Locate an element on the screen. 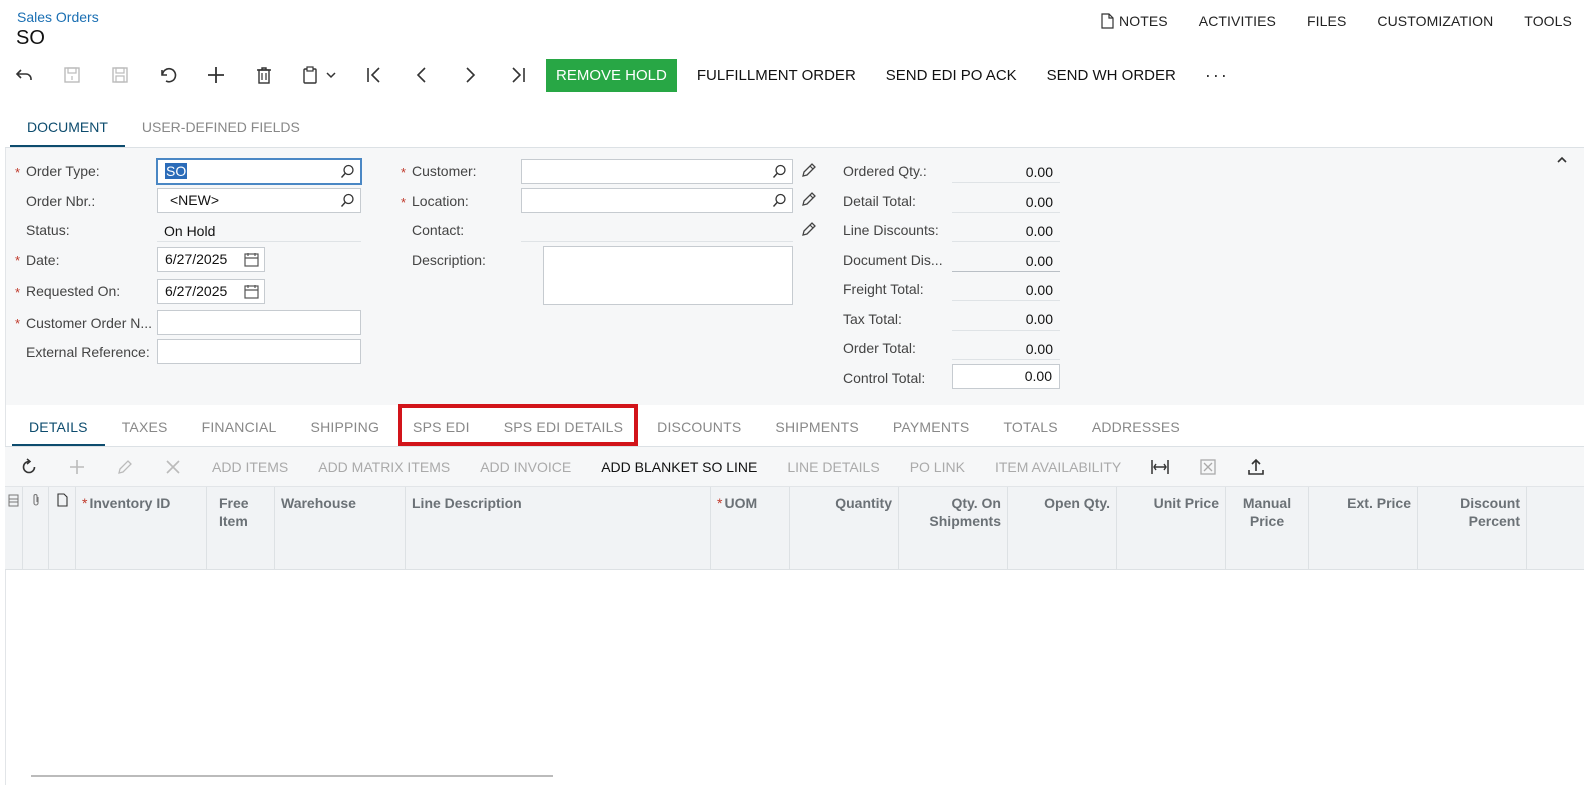  export-excel-button is located at coordinates (1208, 466).